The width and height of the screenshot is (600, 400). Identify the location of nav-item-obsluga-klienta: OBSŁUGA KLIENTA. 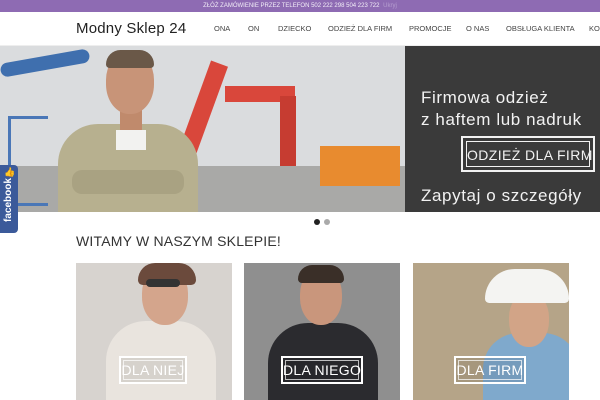
(540, 28).